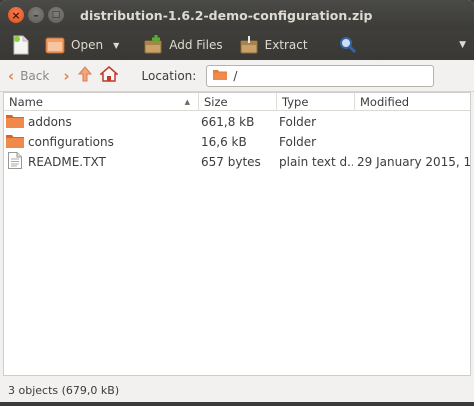 This screenshot has width=474, height=406. I want to click on location-bar: ‹ Back › Location: /, so click(237, 76).